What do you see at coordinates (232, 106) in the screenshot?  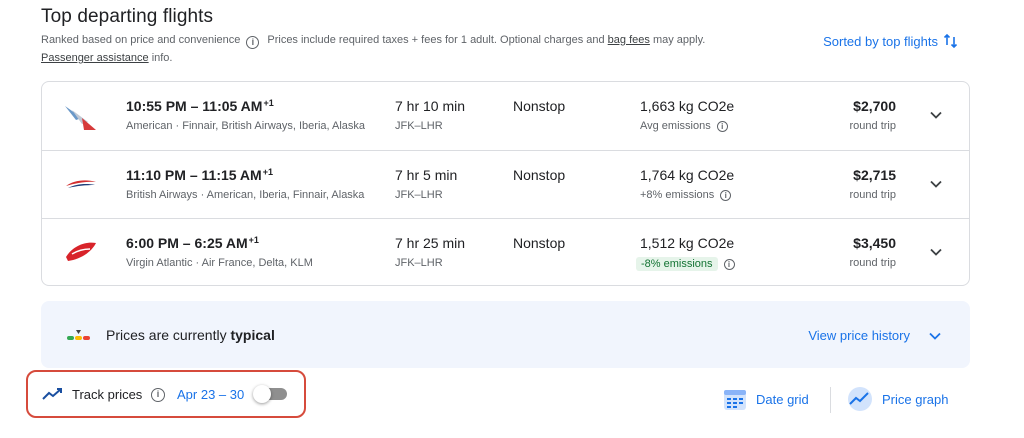 I see `arrival-time: 11:05 AM` at bounding box center [232, 106].